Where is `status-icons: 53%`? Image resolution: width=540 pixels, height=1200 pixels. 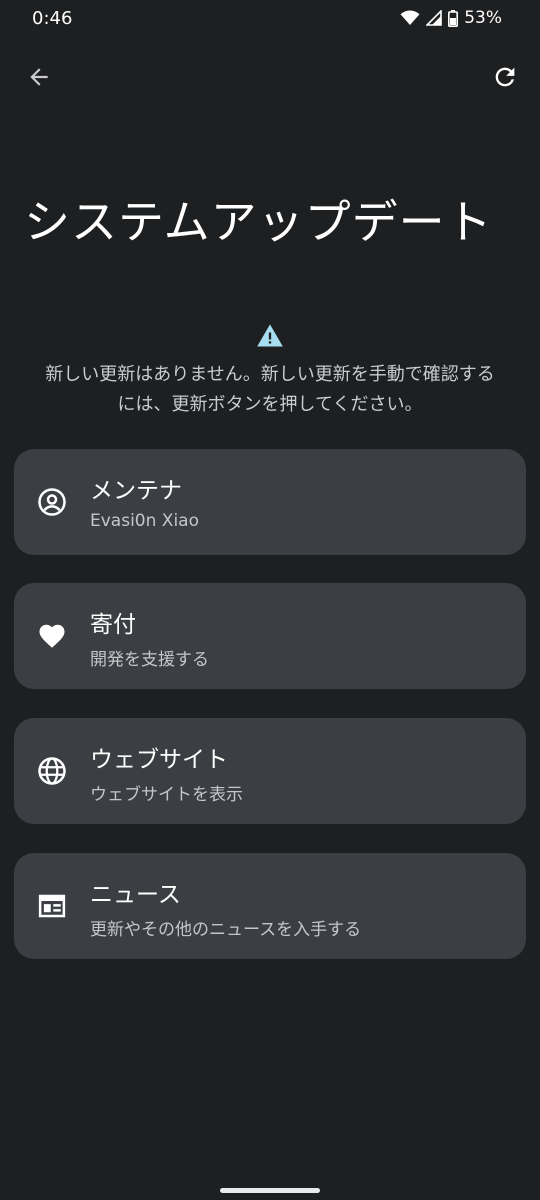
status-icons: 53% is located at coordinates (451, 18).